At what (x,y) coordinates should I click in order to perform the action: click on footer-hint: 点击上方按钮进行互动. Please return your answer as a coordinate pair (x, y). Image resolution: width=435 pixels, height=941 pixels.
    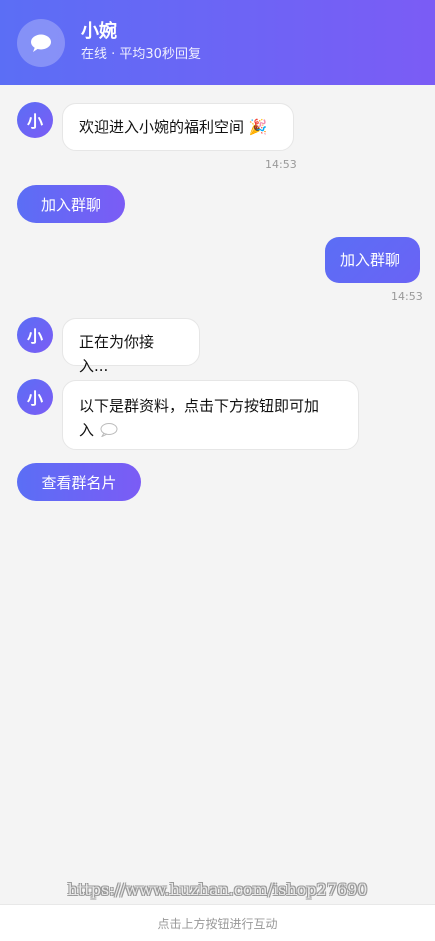
    Looking at the image, I should click on (217, 923).